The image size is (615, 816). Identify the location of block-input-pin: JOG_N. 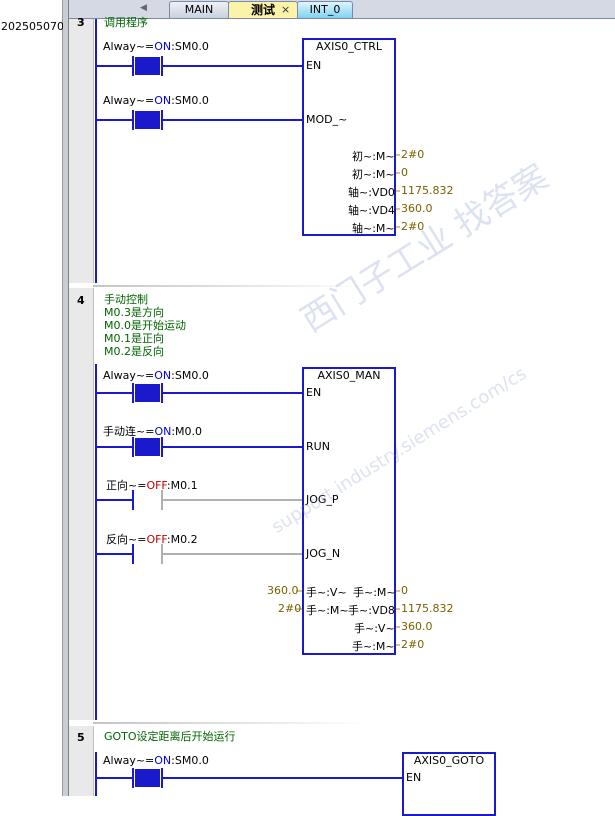
(323, 553).